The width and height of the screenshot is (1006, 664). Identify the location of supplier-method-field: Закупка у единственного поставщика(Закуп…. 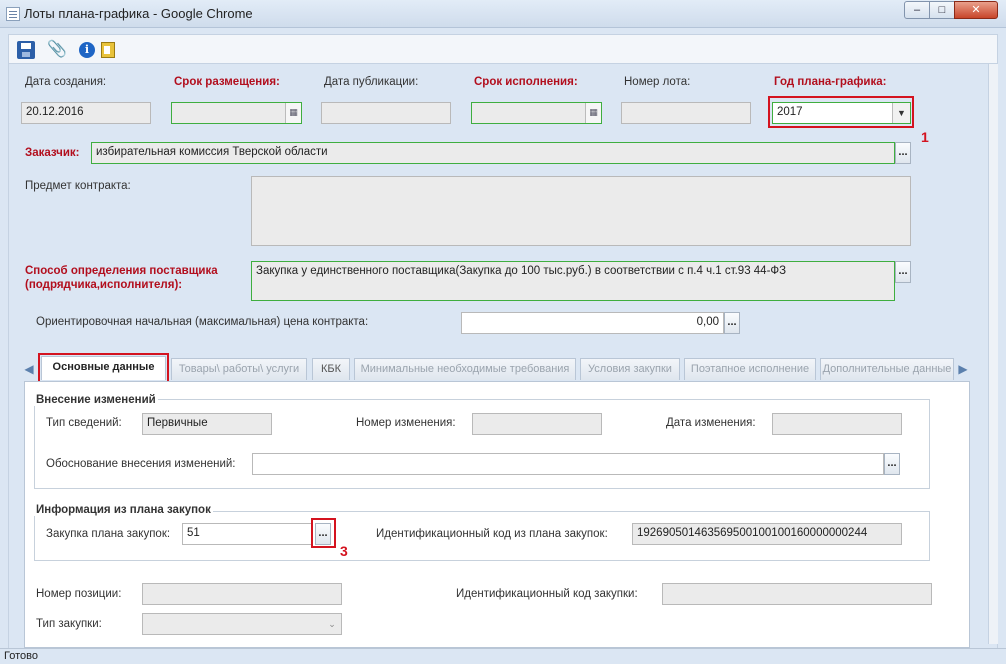
(573, 281).